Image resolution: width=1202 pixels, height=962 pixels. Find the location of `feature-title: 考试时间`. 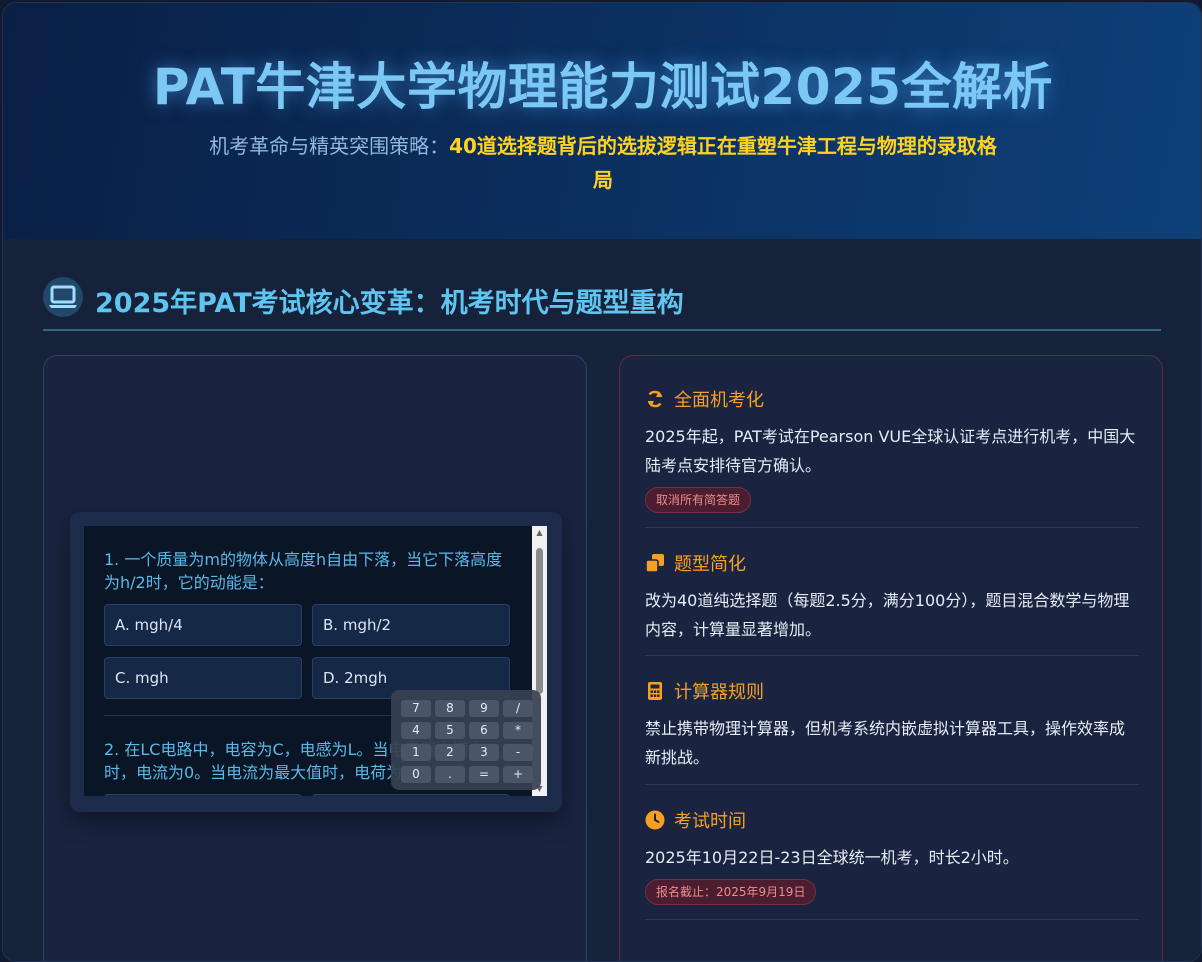

feature-title: 考试时间 is located at coordinates (710, 821).